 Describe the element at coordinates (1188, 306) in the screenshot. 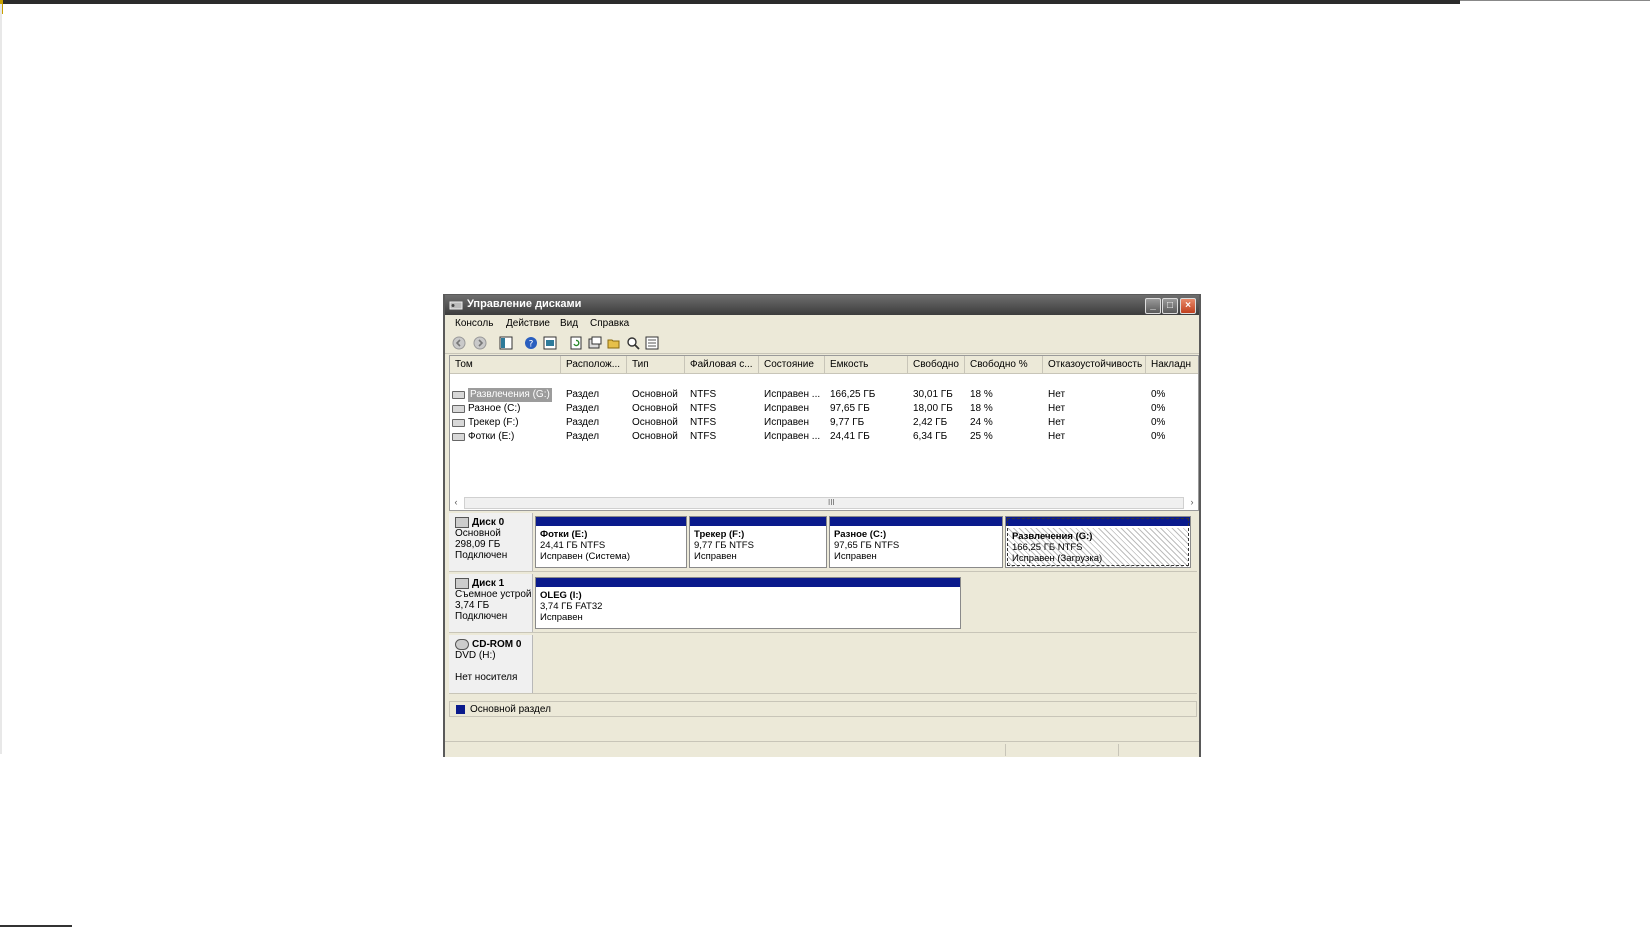

I see `close-button: ×` at that location.